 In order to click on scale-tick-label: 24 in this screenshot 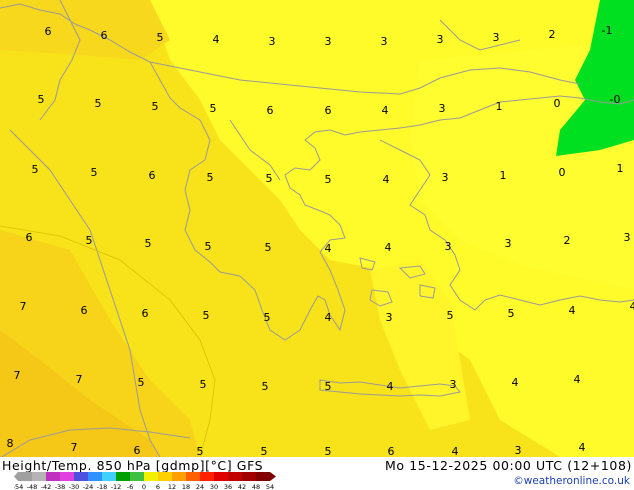, I will do `click(200, 486)`.